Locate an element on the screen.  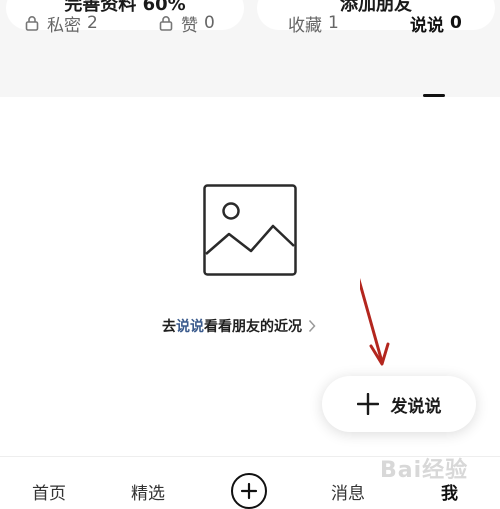
empty-text-prefix: 去 is located at coordinates (169, 327).